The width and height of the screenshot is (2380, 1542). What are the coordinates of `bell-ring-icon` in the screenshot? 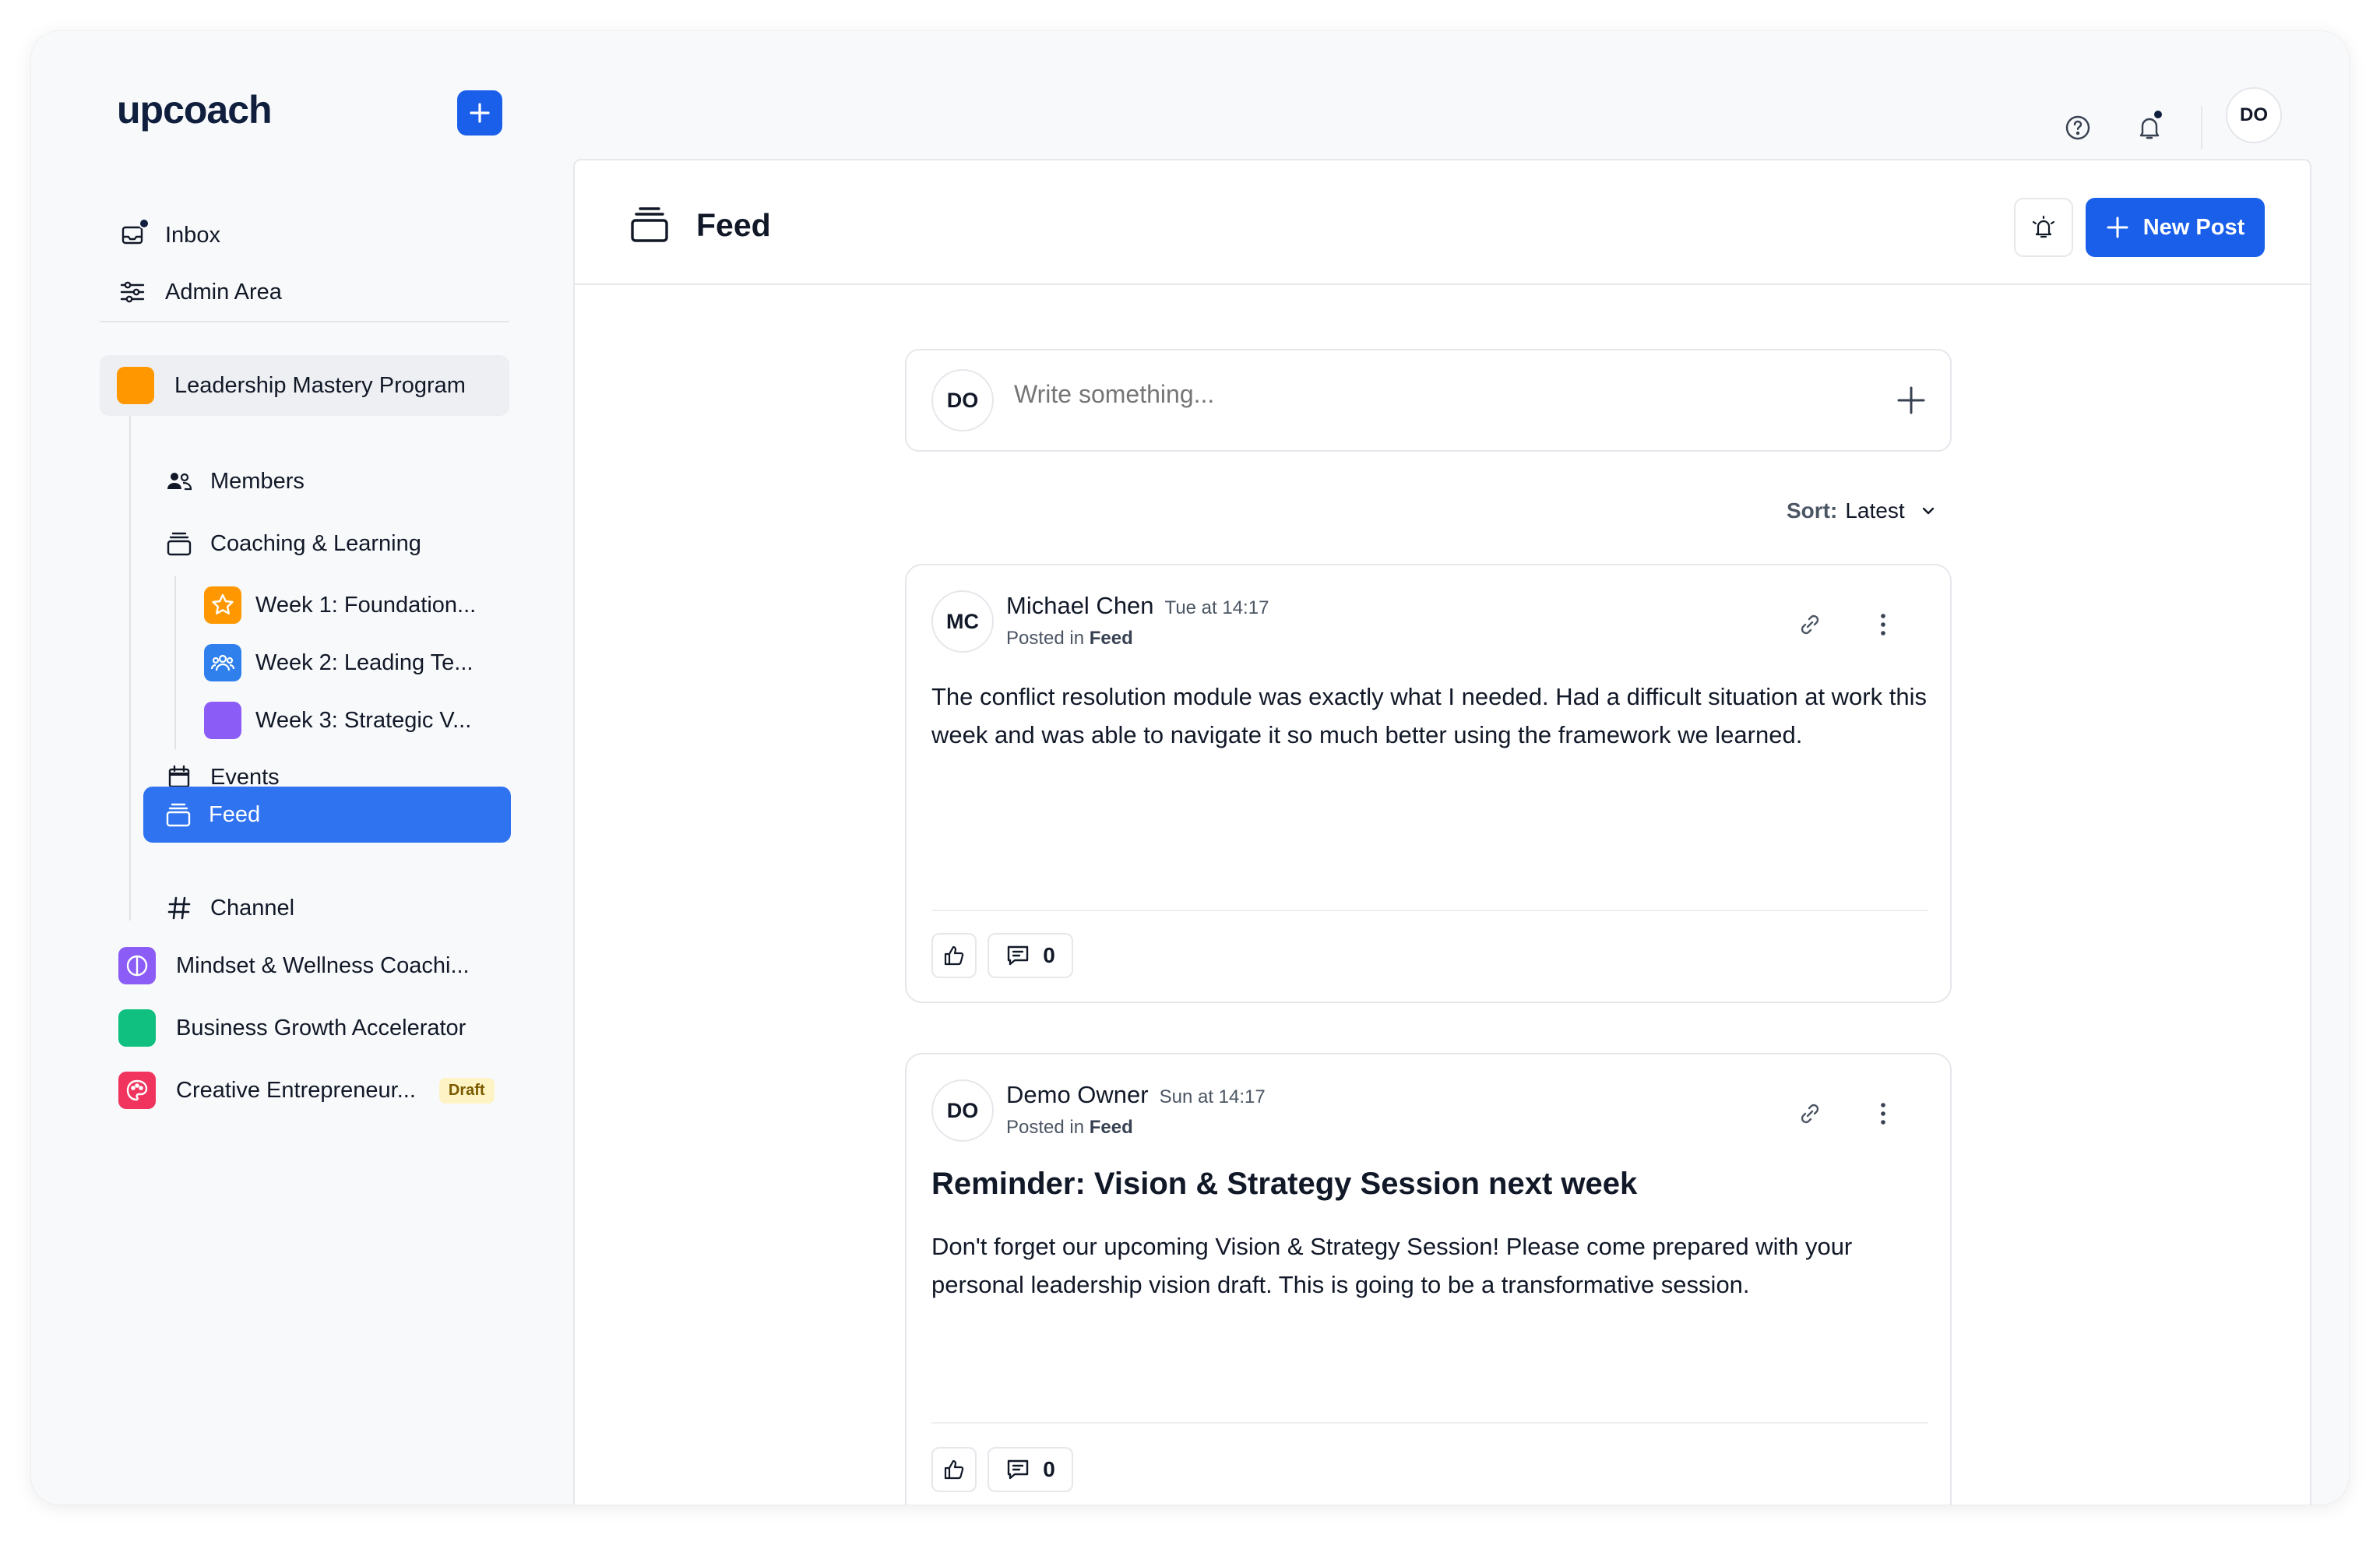 It's located at (2043, 227).